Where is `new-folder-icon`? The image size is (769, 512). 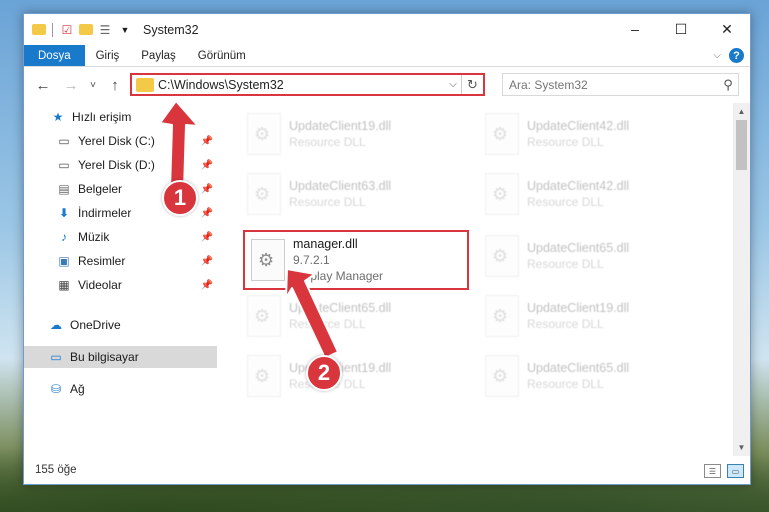
new-folder-icon is located at coordinates (86, 29).